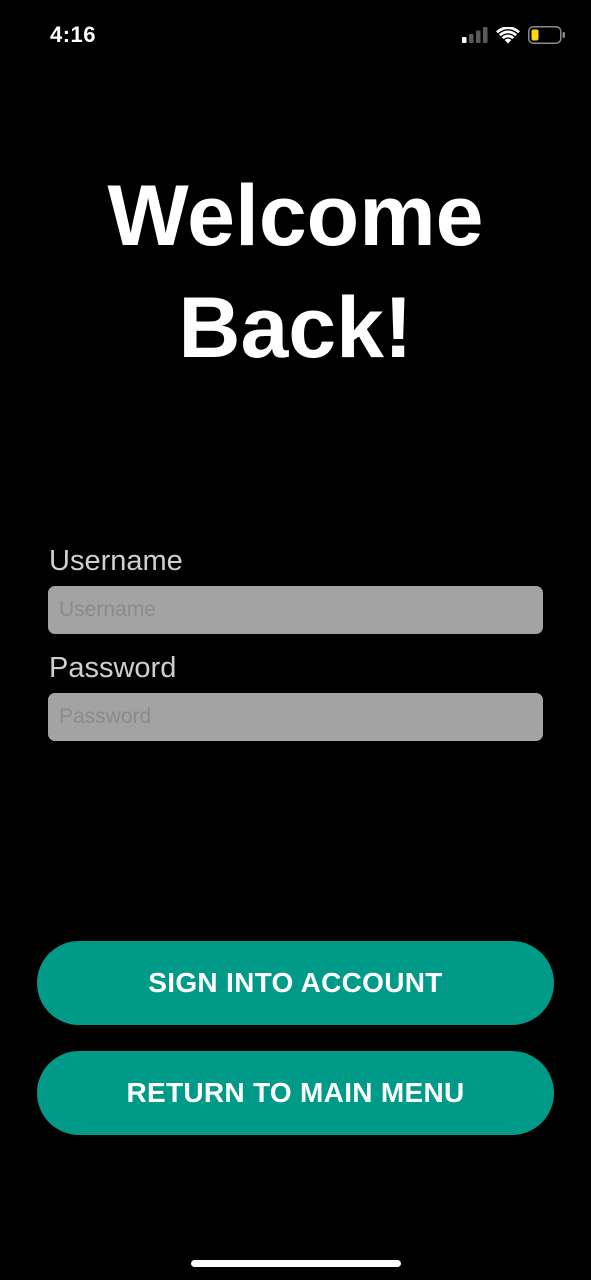  What do you see at coordinates (295, 717) in the screenshot?
I see `password-input` at bounding box center [295, 717].